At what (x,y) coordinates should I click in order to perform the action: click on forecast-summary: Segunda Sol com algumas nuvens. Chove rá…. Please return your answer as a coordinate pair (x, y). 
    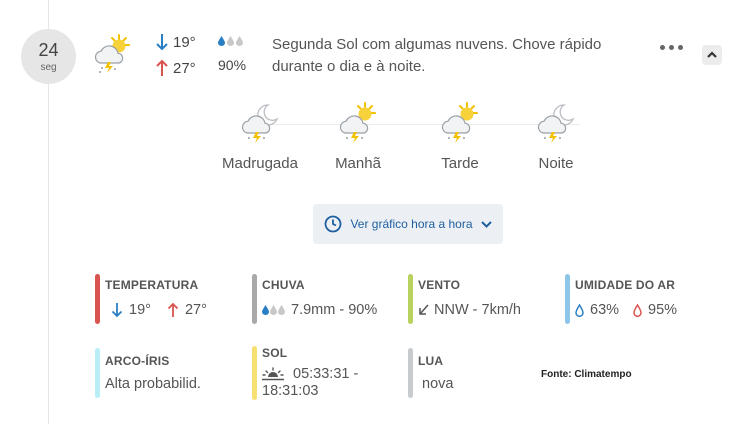
    Looking at the image, I should click on (437, 55).